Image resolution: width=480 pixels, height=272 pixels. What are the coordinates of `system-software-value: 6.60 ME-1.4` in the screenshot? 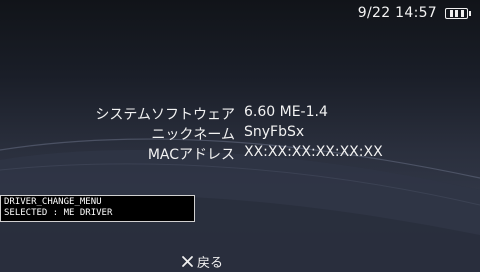 It's located at (286, 112).